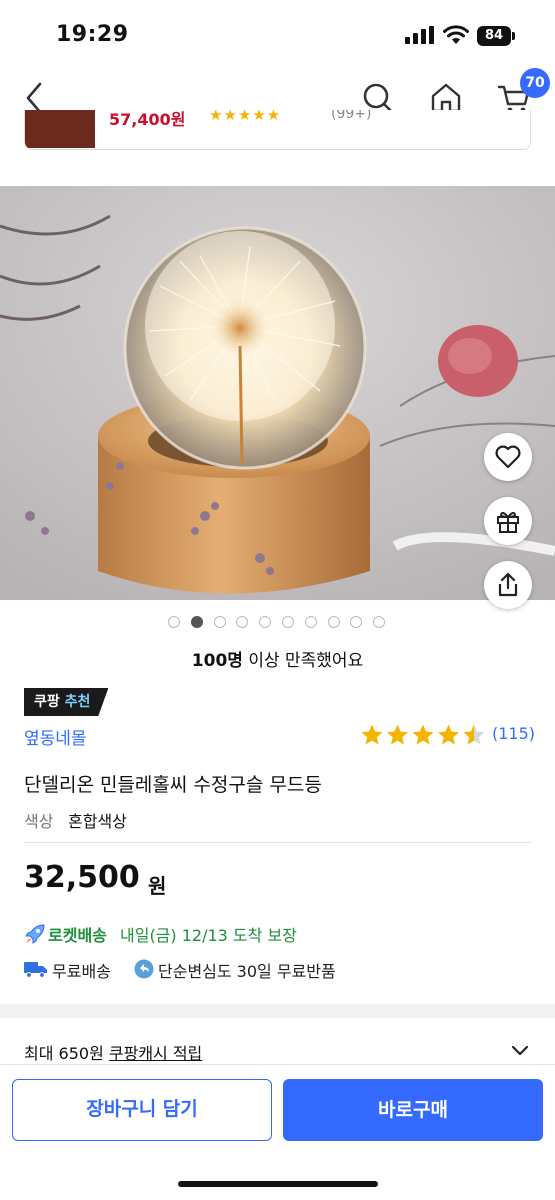 This screenshot has width=555, height=1200. I want to click on free-shipping-text: 무료배송, so click(81, 971).